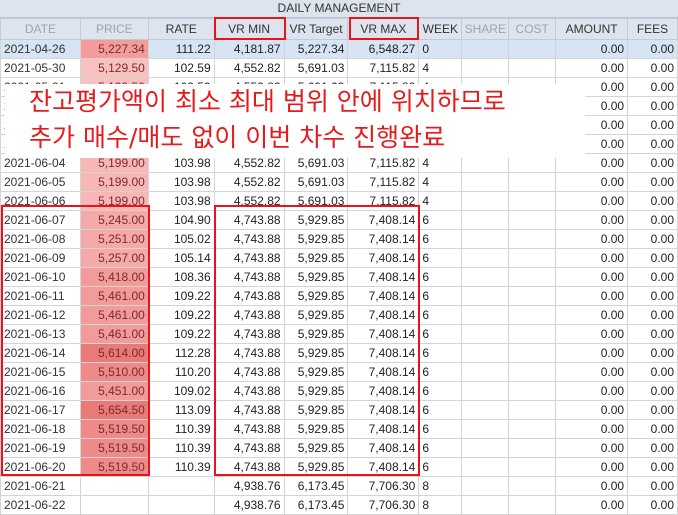  What do you see at coordinates (316, 29) in the screenshot?
I see `column-header-vr-target: VR Target` at bounding box center [316, 29].